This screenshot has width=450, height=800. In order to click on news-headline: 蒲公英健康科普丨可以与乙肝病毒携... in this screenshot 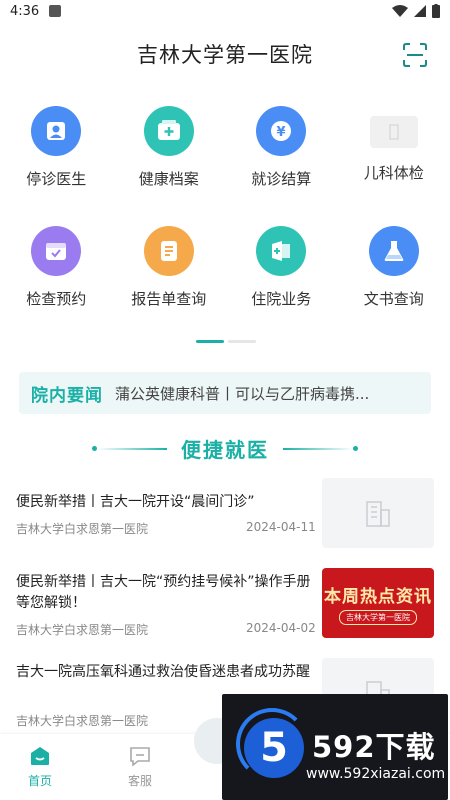, I will do `click(242, 393)`.